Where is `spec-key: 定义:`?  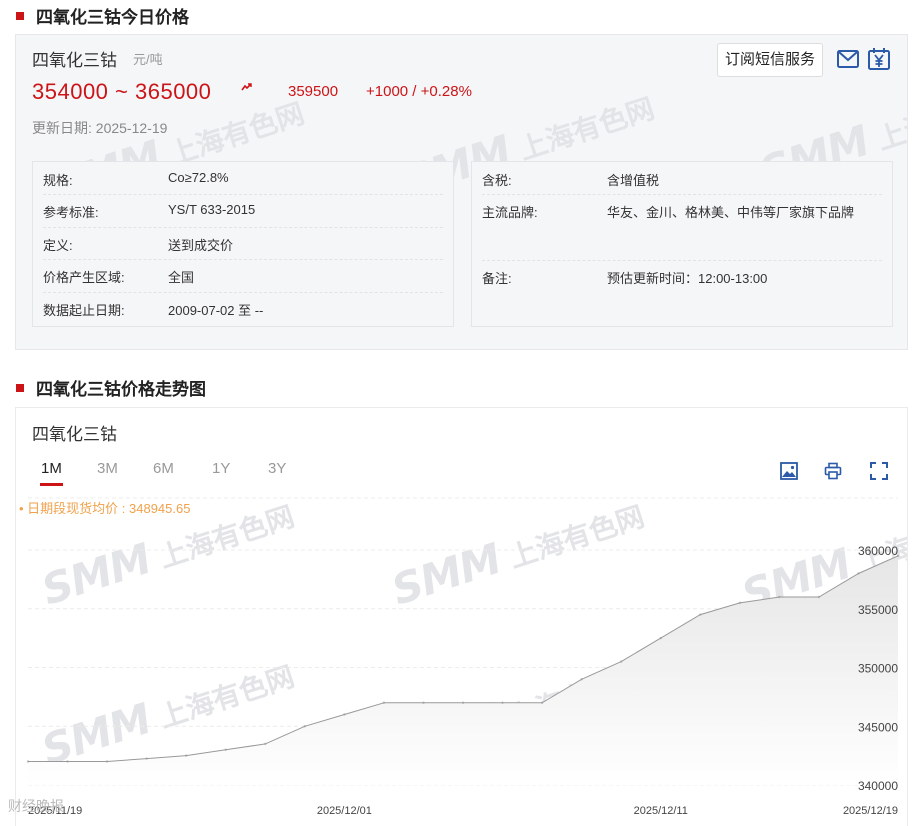
spec-key: 定义: is located at coordinates (58, 245).